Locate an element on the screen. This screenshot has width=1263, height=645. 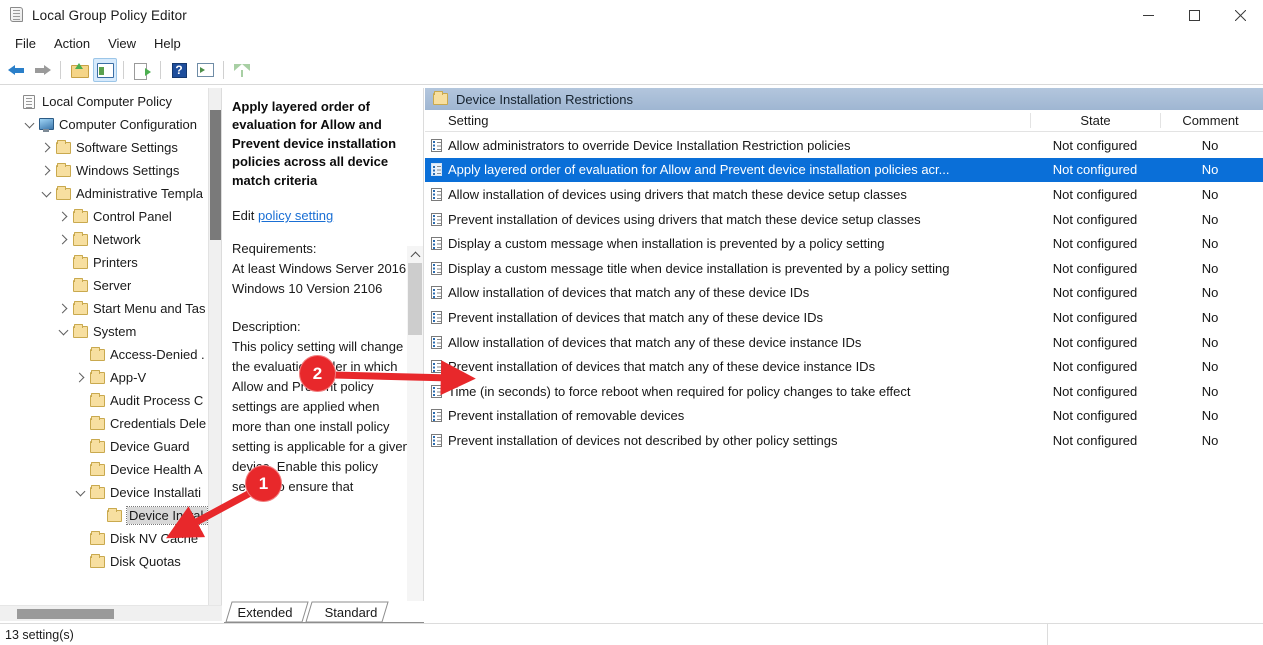
tree-item-start-menu-and-tas: Start Menu and Tas is located at coordinates (104, 308).